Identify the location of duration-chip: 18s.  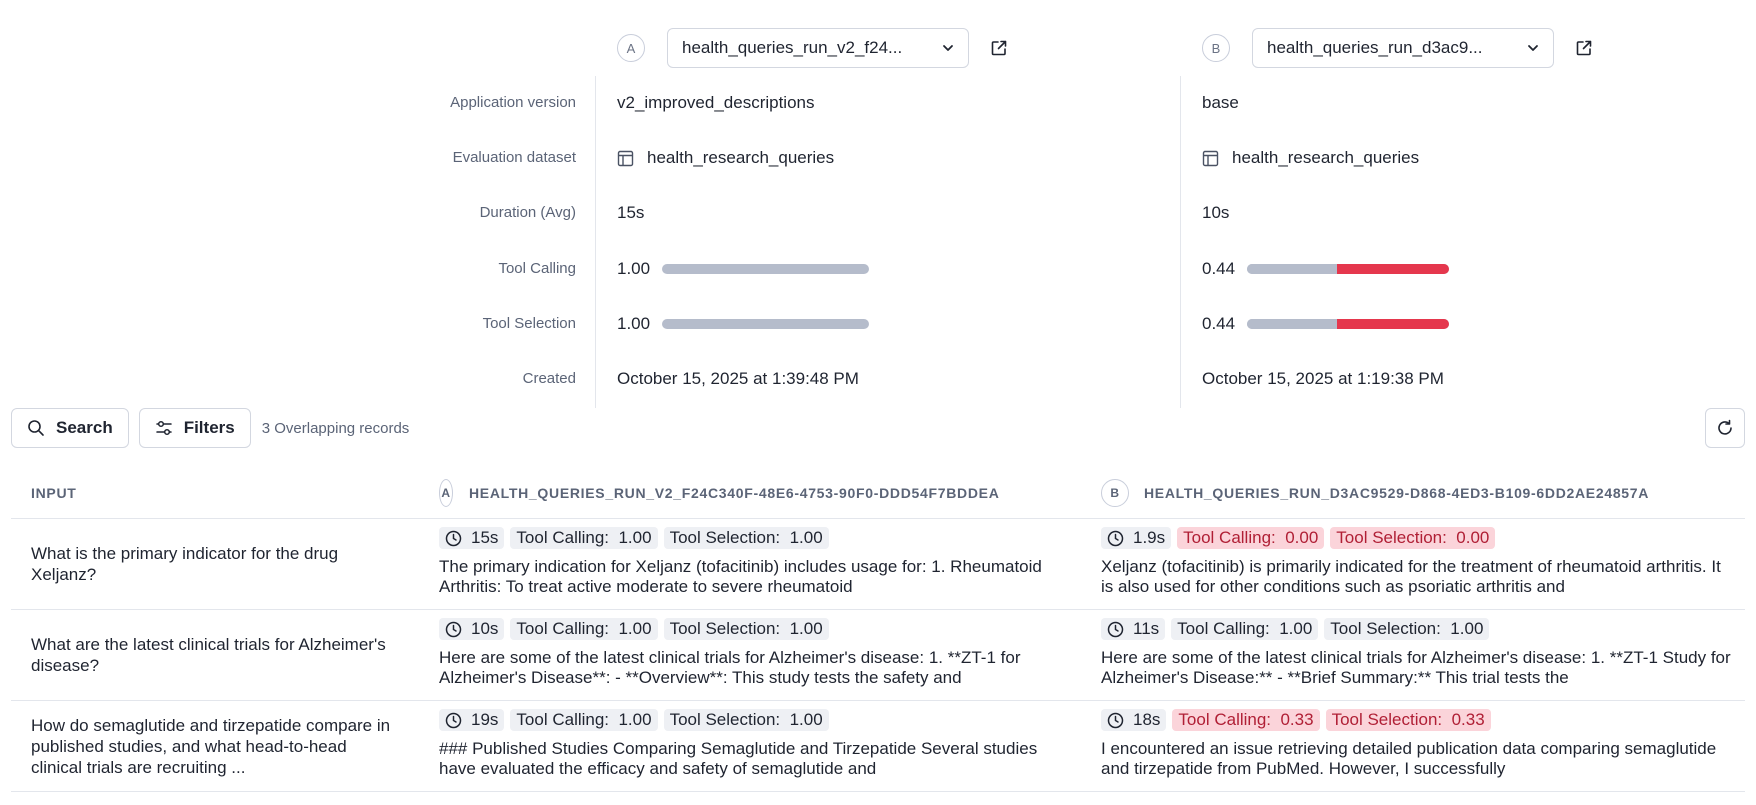
(1134, 720).